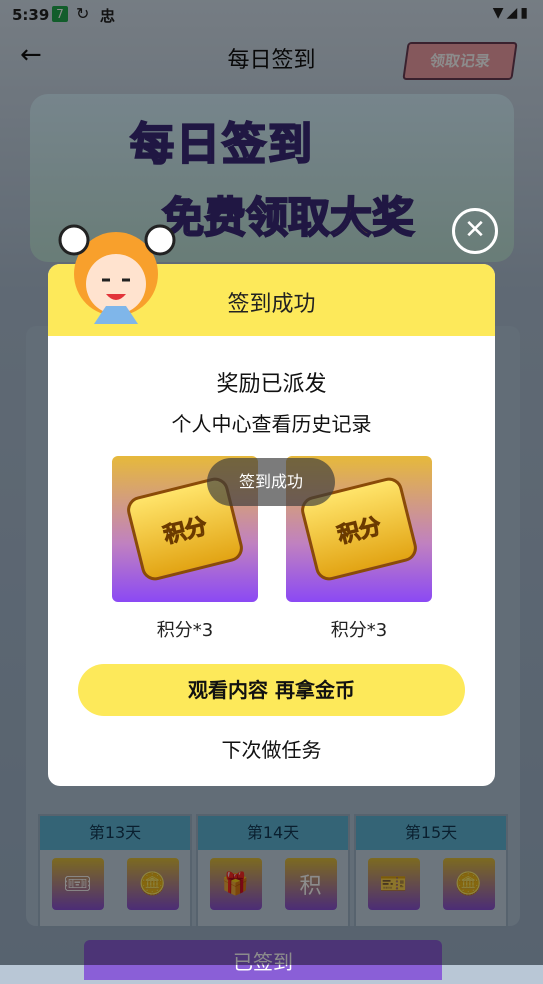 The height and width of the screenshot is (984, 543). Describe the element at coordinates (271, 384) in the screenshot. I see `reward-sent-text: 奖励已派发` at that location.